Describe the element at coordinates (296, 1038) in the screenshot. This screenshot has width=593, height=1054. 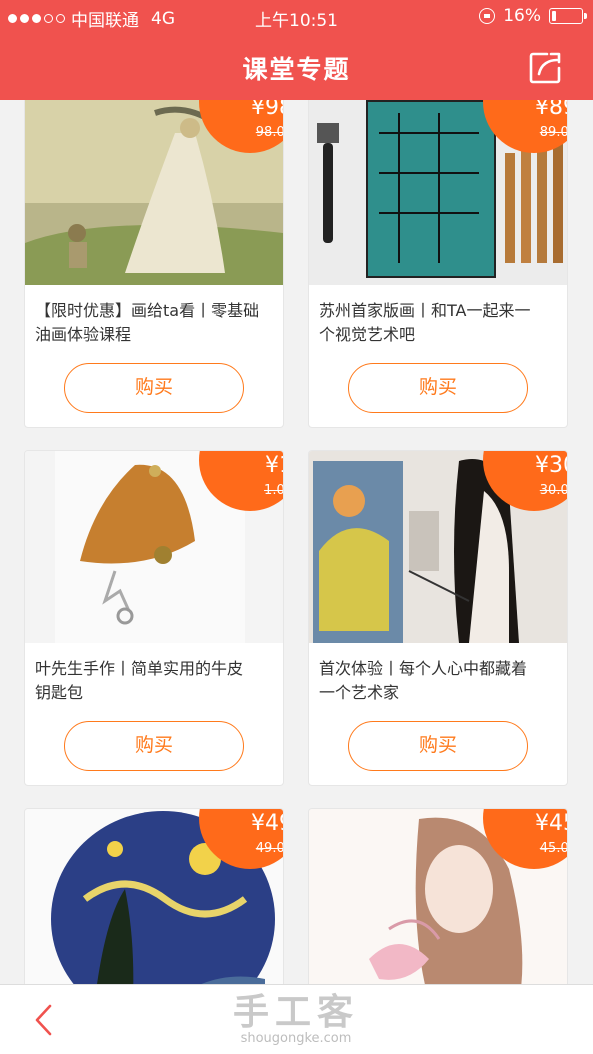
I see `logo-domain: shougongke.com` at that location.